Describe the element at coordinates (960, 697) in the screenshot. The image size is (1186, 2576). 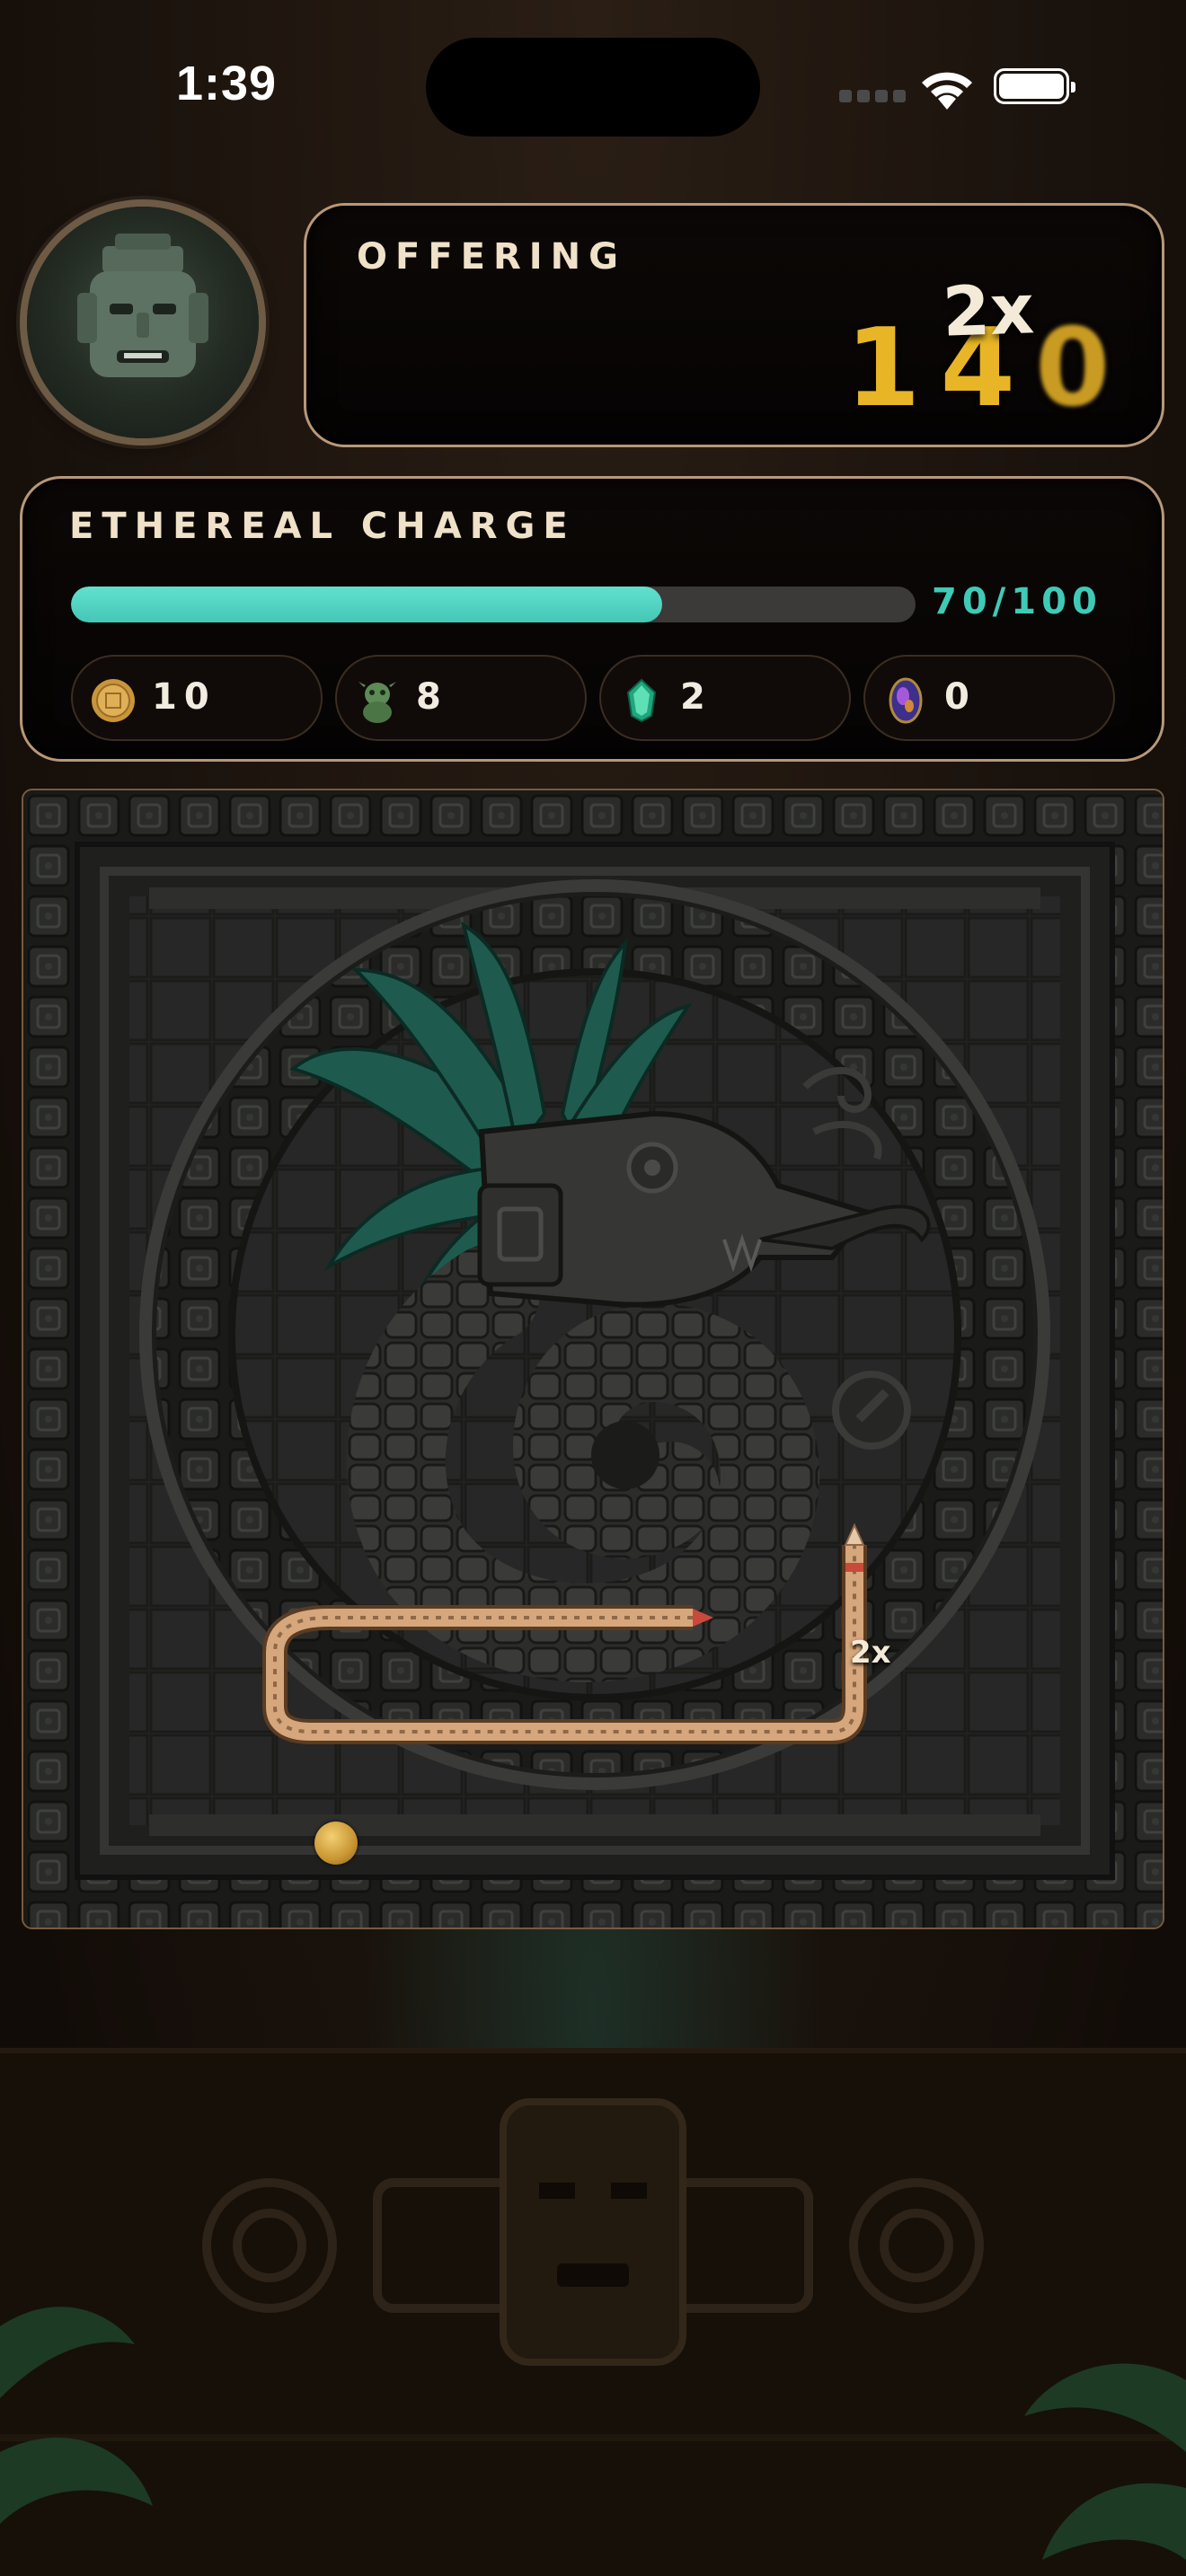
I see `resource-count: 0` at that location.